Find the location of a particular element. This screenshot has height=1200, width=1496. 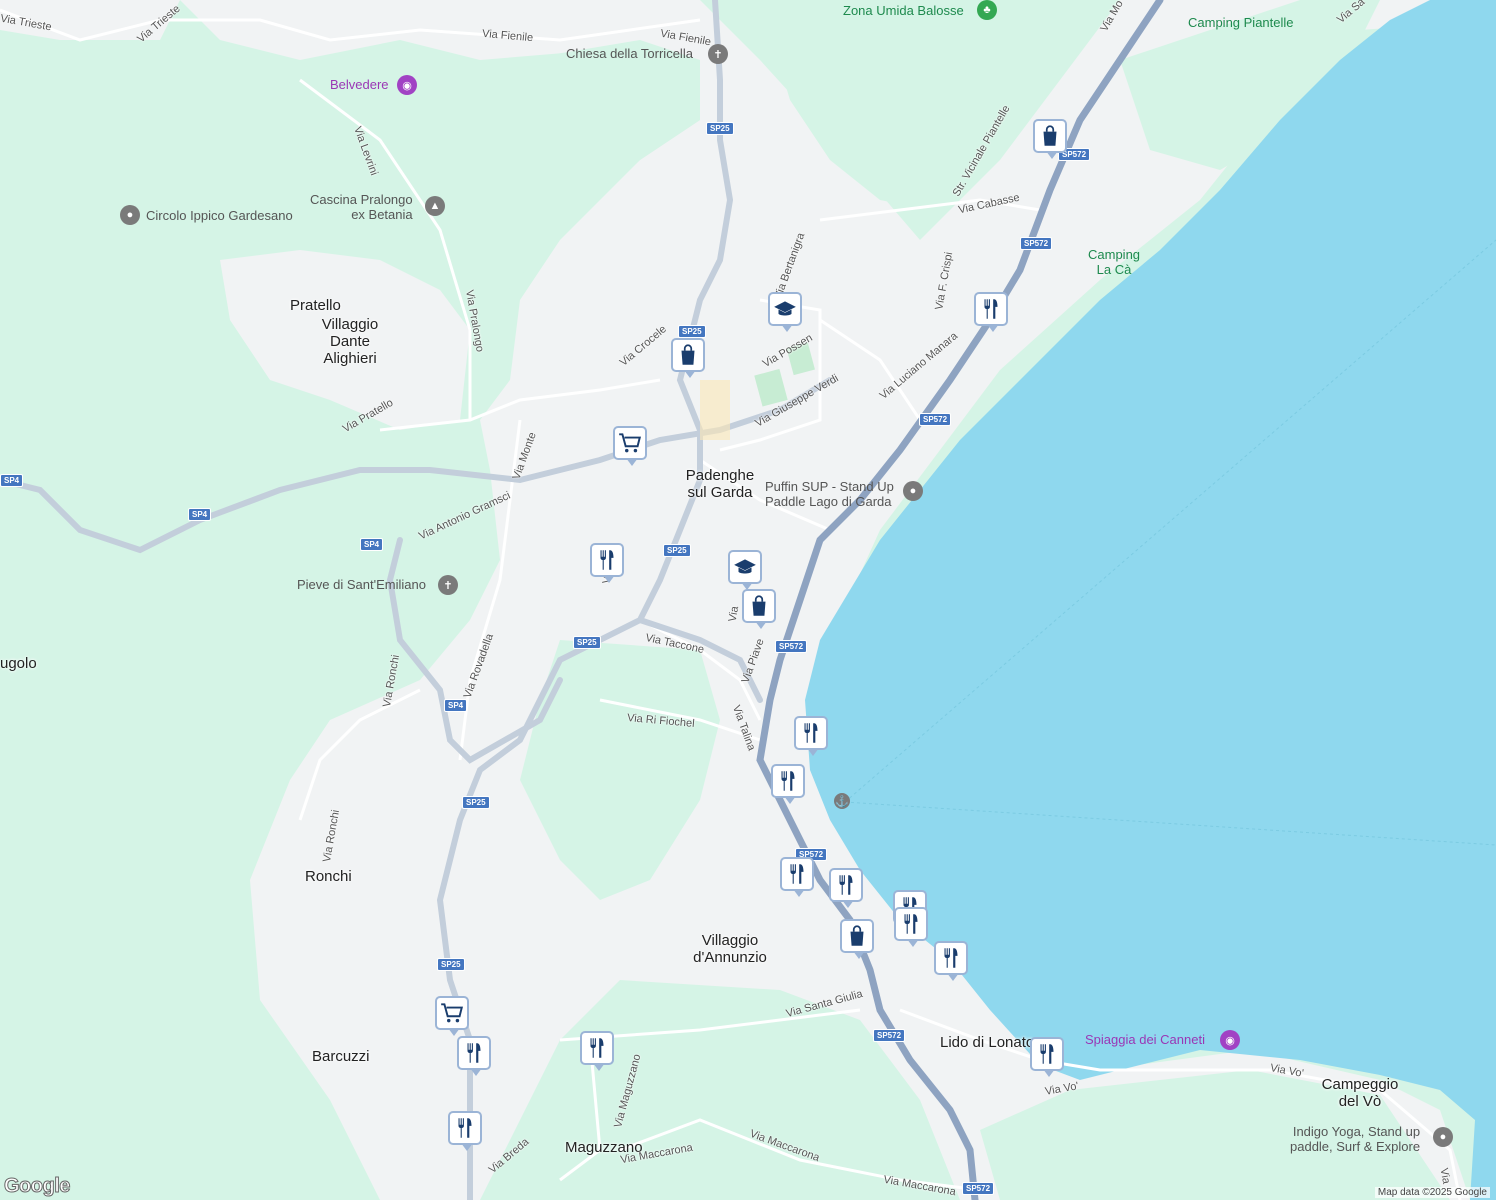

place-barcuzzi: Barcuzzi is located at coordinates (341, 1056).